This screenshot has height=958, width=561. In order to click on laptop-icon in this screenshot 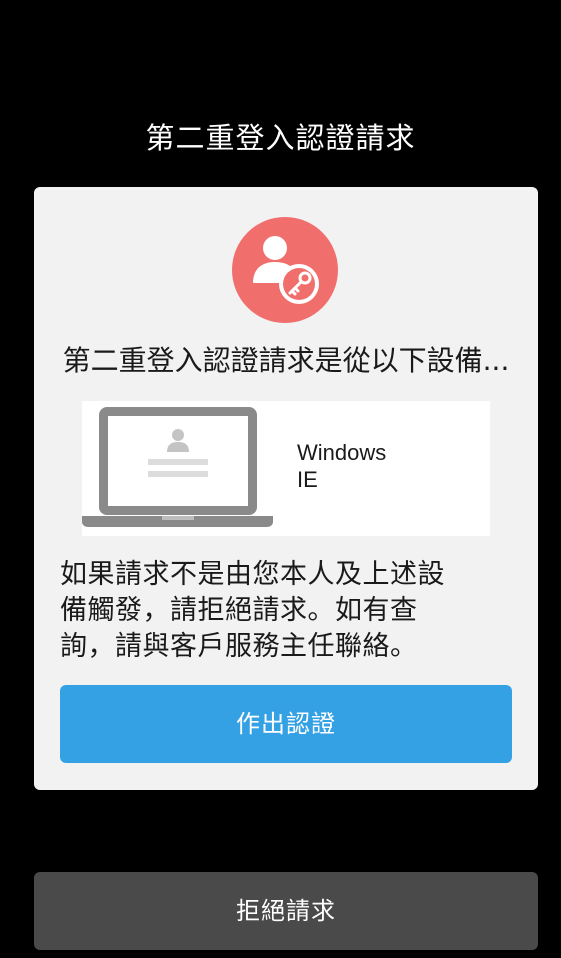, I will do `click(182, 470)`.